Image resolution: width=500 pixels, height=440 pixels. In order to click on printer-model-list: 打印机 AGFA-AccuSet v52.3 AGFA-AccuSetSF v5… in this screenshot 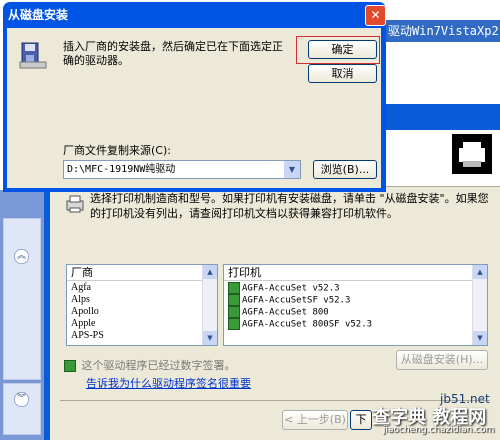, I will do `click(355, 305)`.